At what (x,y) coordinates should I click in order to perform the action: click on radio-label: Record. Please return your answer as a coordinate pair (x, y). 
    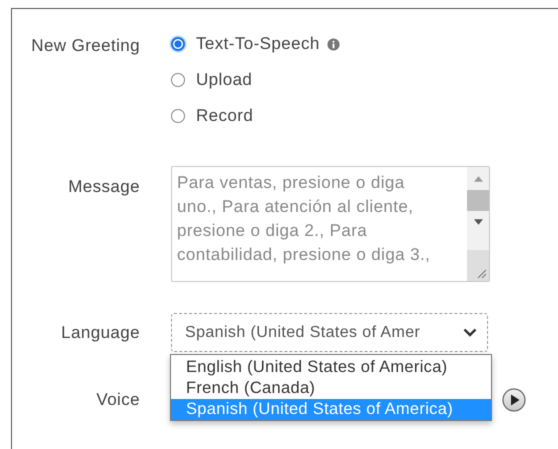
    Looking at the image, I should click on (225, 116).